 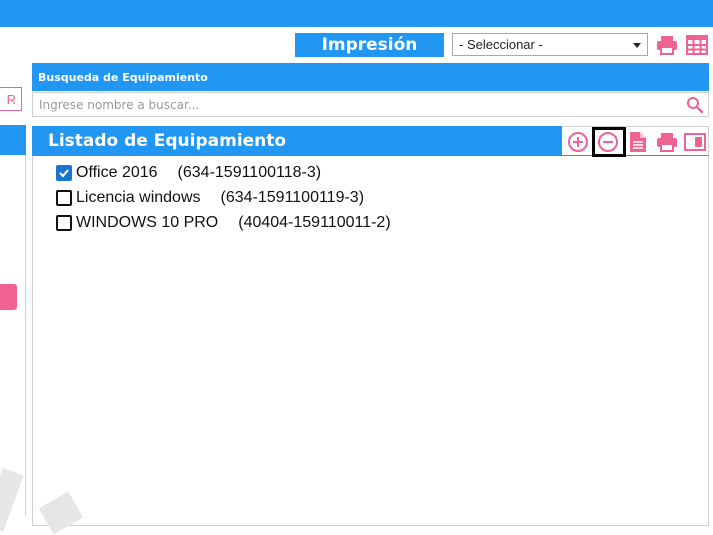 I want to click on table-grid-icon, so click(x=697, y=45).